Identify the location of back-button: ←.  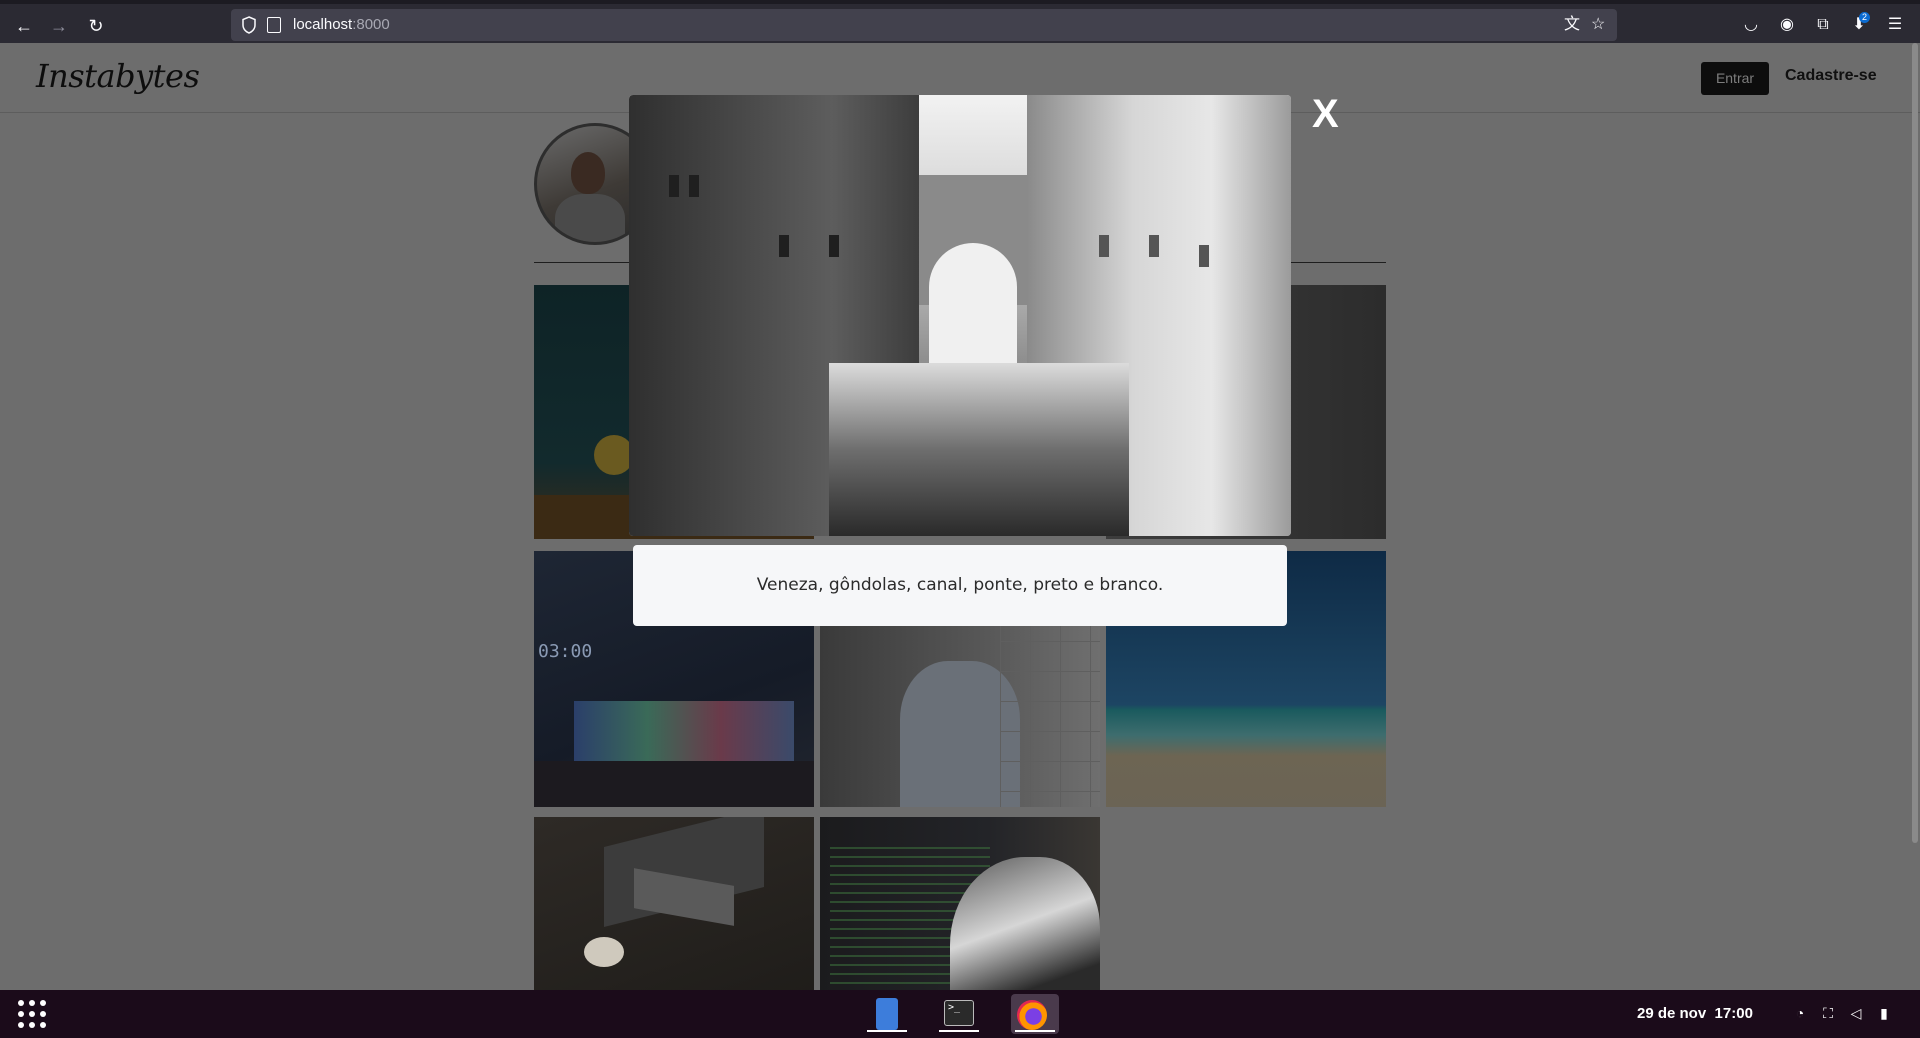
(24, 26).